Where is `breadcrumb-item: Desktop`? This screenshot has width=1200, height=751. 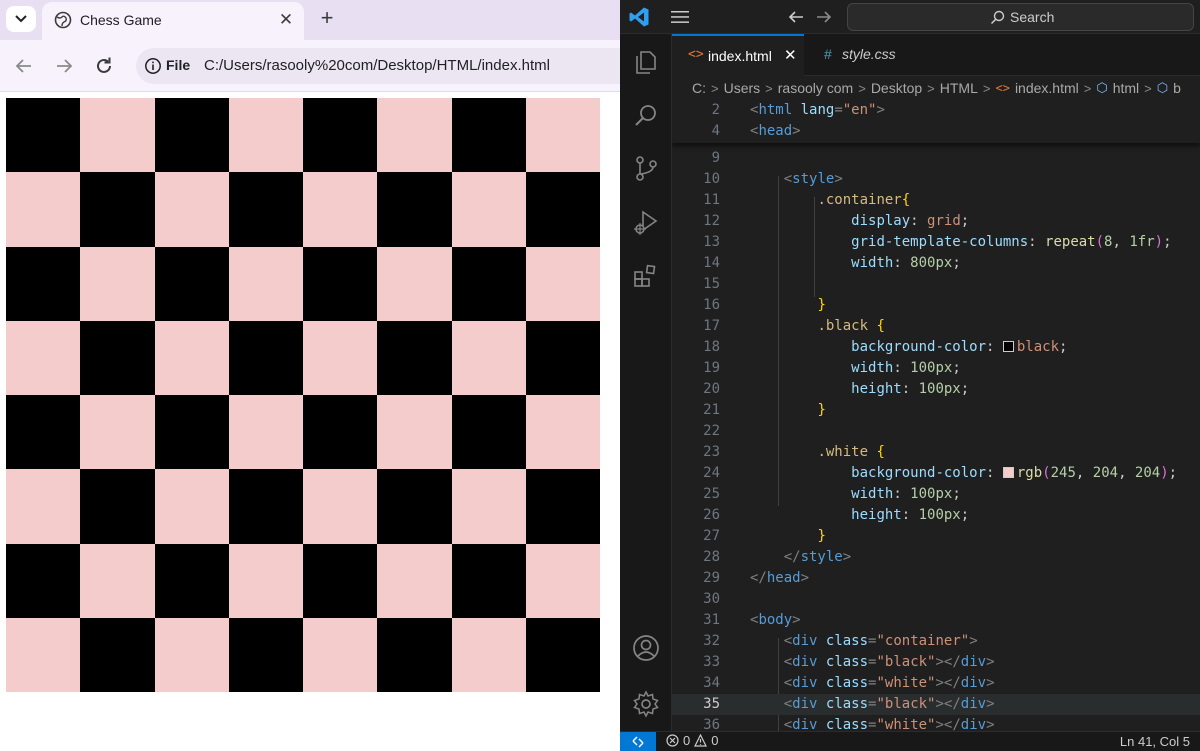 breadcrumb-item: Desktop is located at coordinates (896, 88).